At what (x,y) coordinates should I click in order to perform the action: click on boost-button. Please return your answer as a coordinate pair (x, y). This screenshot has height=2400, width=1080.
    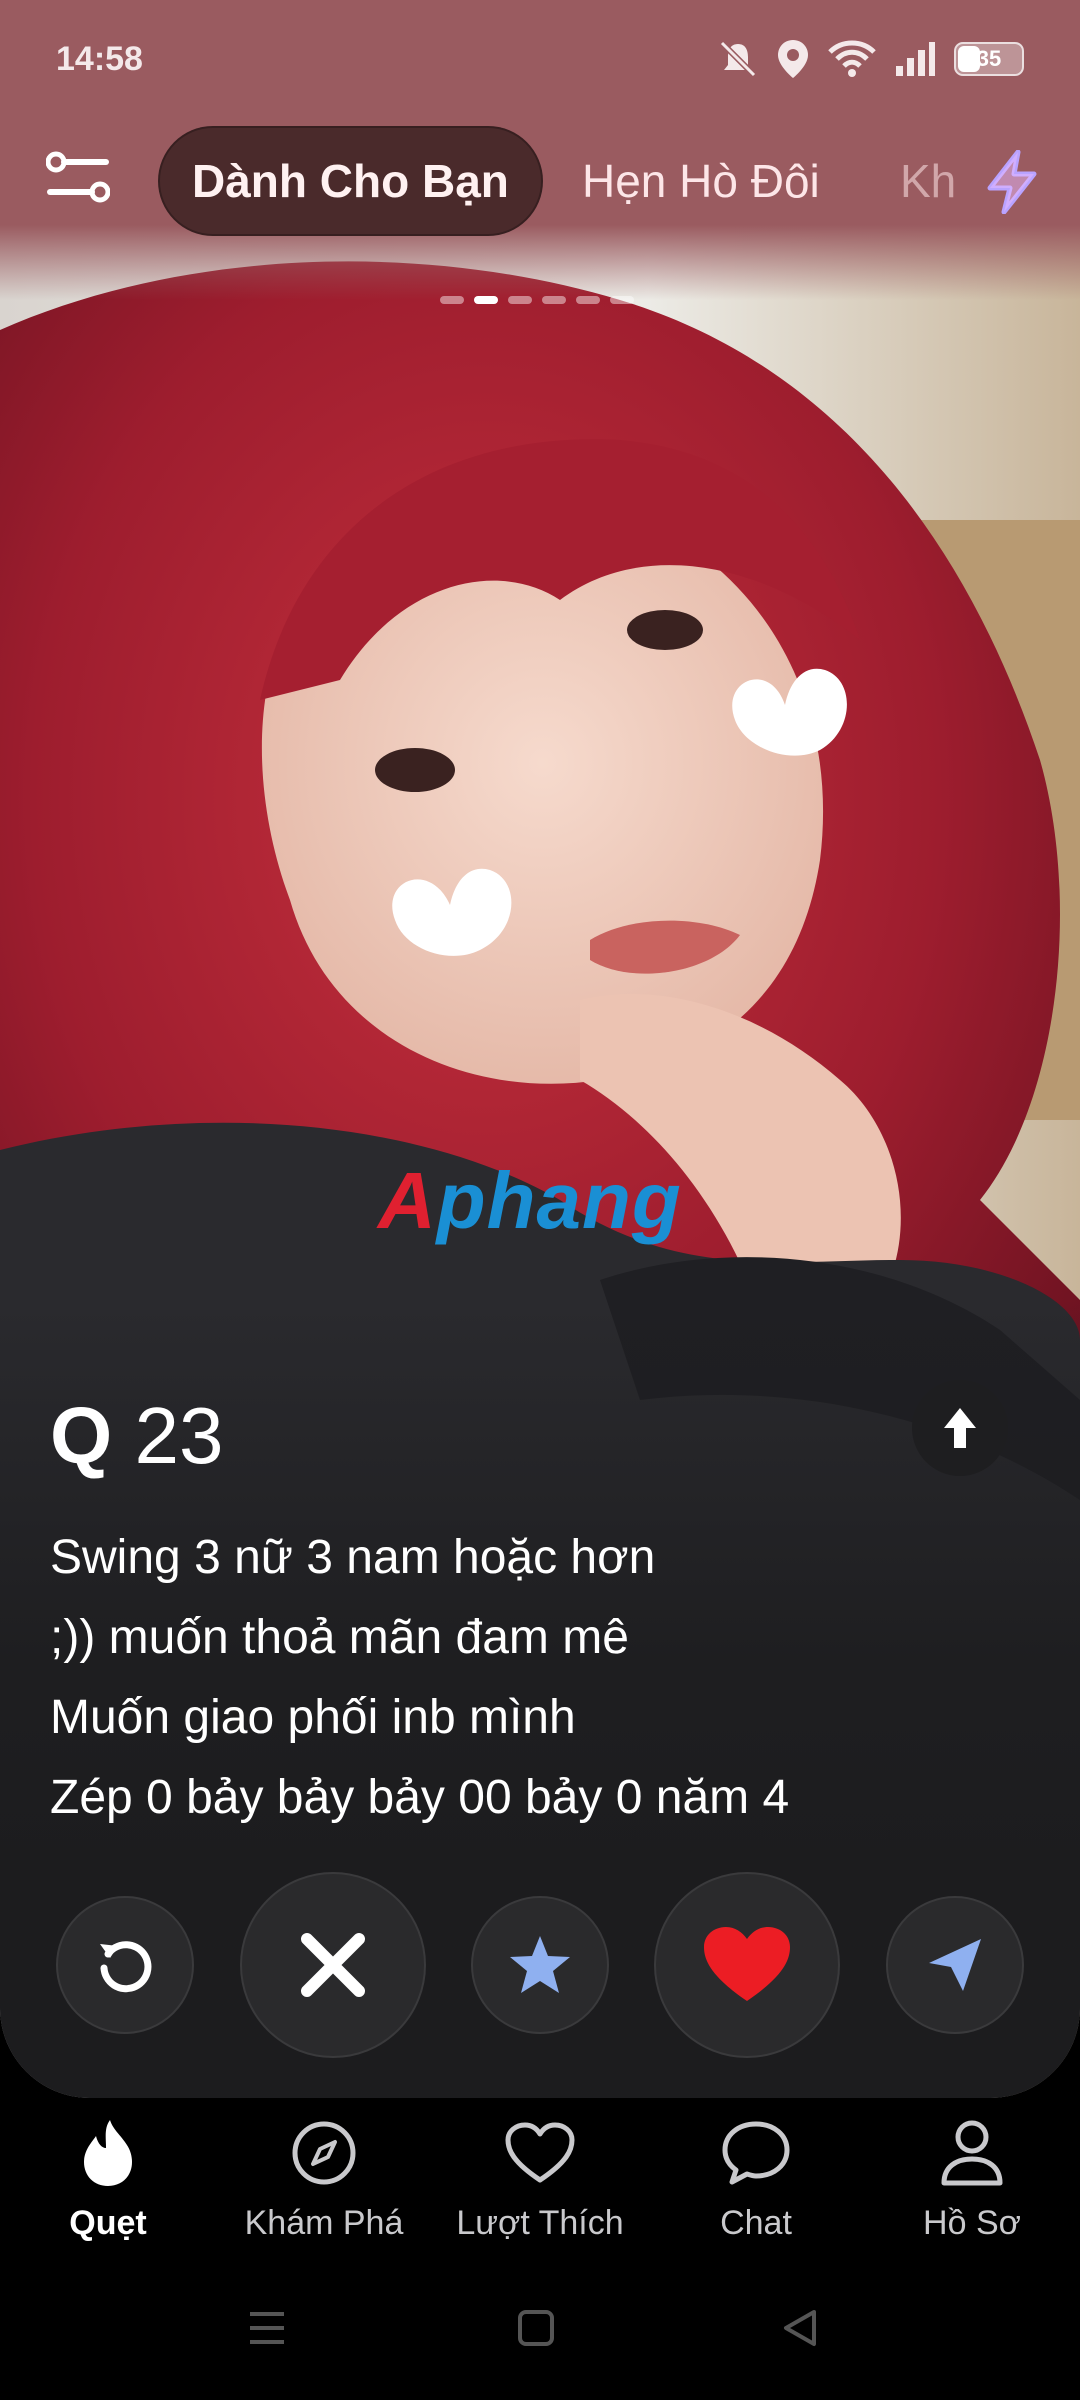
    Looking at the image, I should click on (1014, 182).